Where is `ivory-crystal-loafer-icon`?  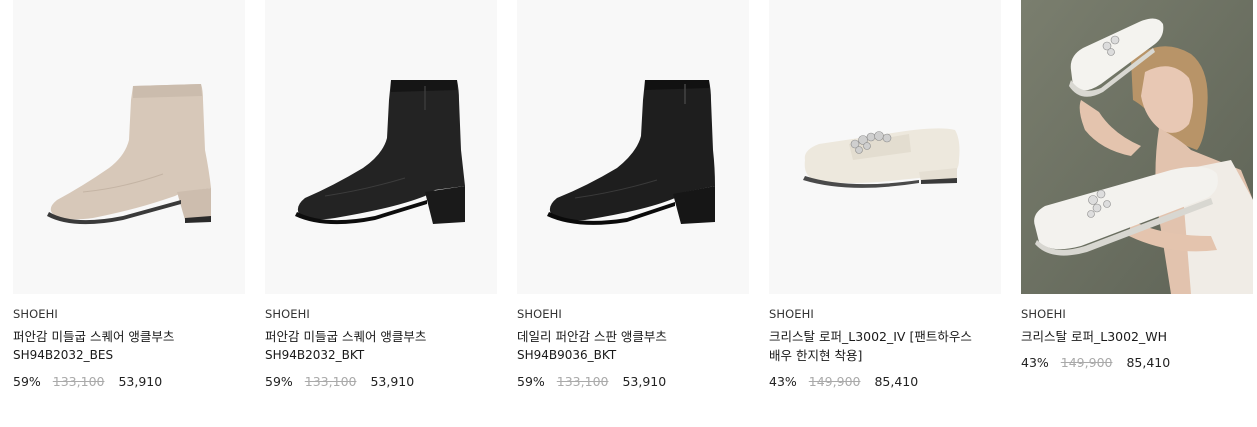
ivory-crystal-loafer-icon is located at coordinates (885, 147).